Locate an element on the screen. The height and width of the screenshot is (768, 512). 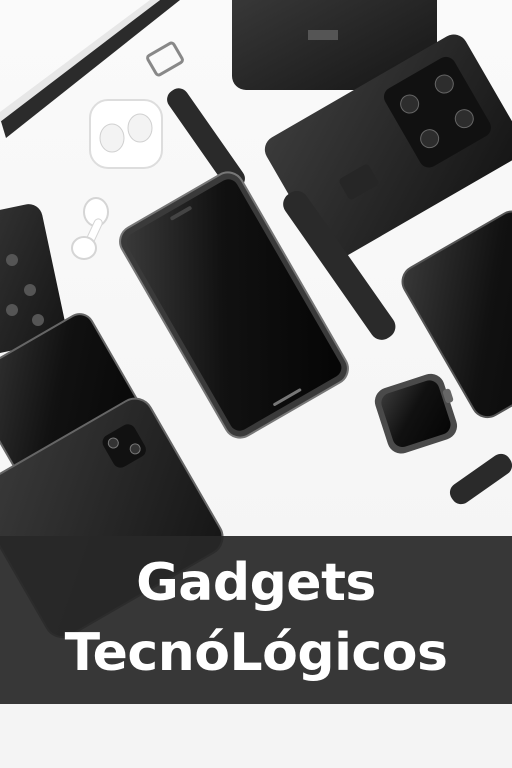
earbud-icon is located at coordinates (90, 228).